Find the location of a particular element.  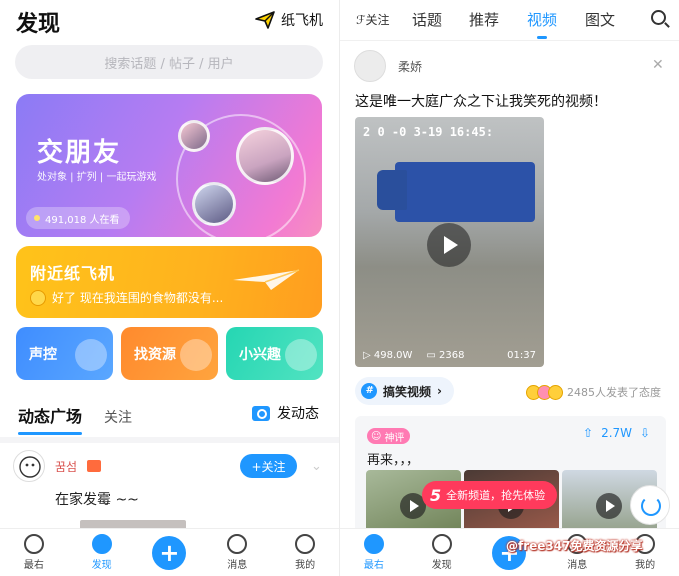

message-icon is located at coordinates (237, 544).